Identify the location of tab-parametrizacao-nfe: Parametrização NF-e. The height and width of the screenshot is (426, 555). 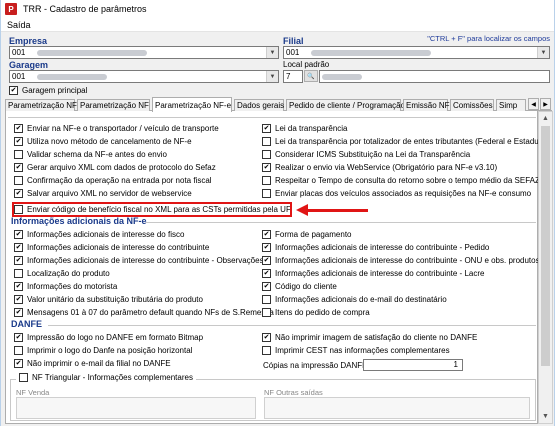
(192, 104).